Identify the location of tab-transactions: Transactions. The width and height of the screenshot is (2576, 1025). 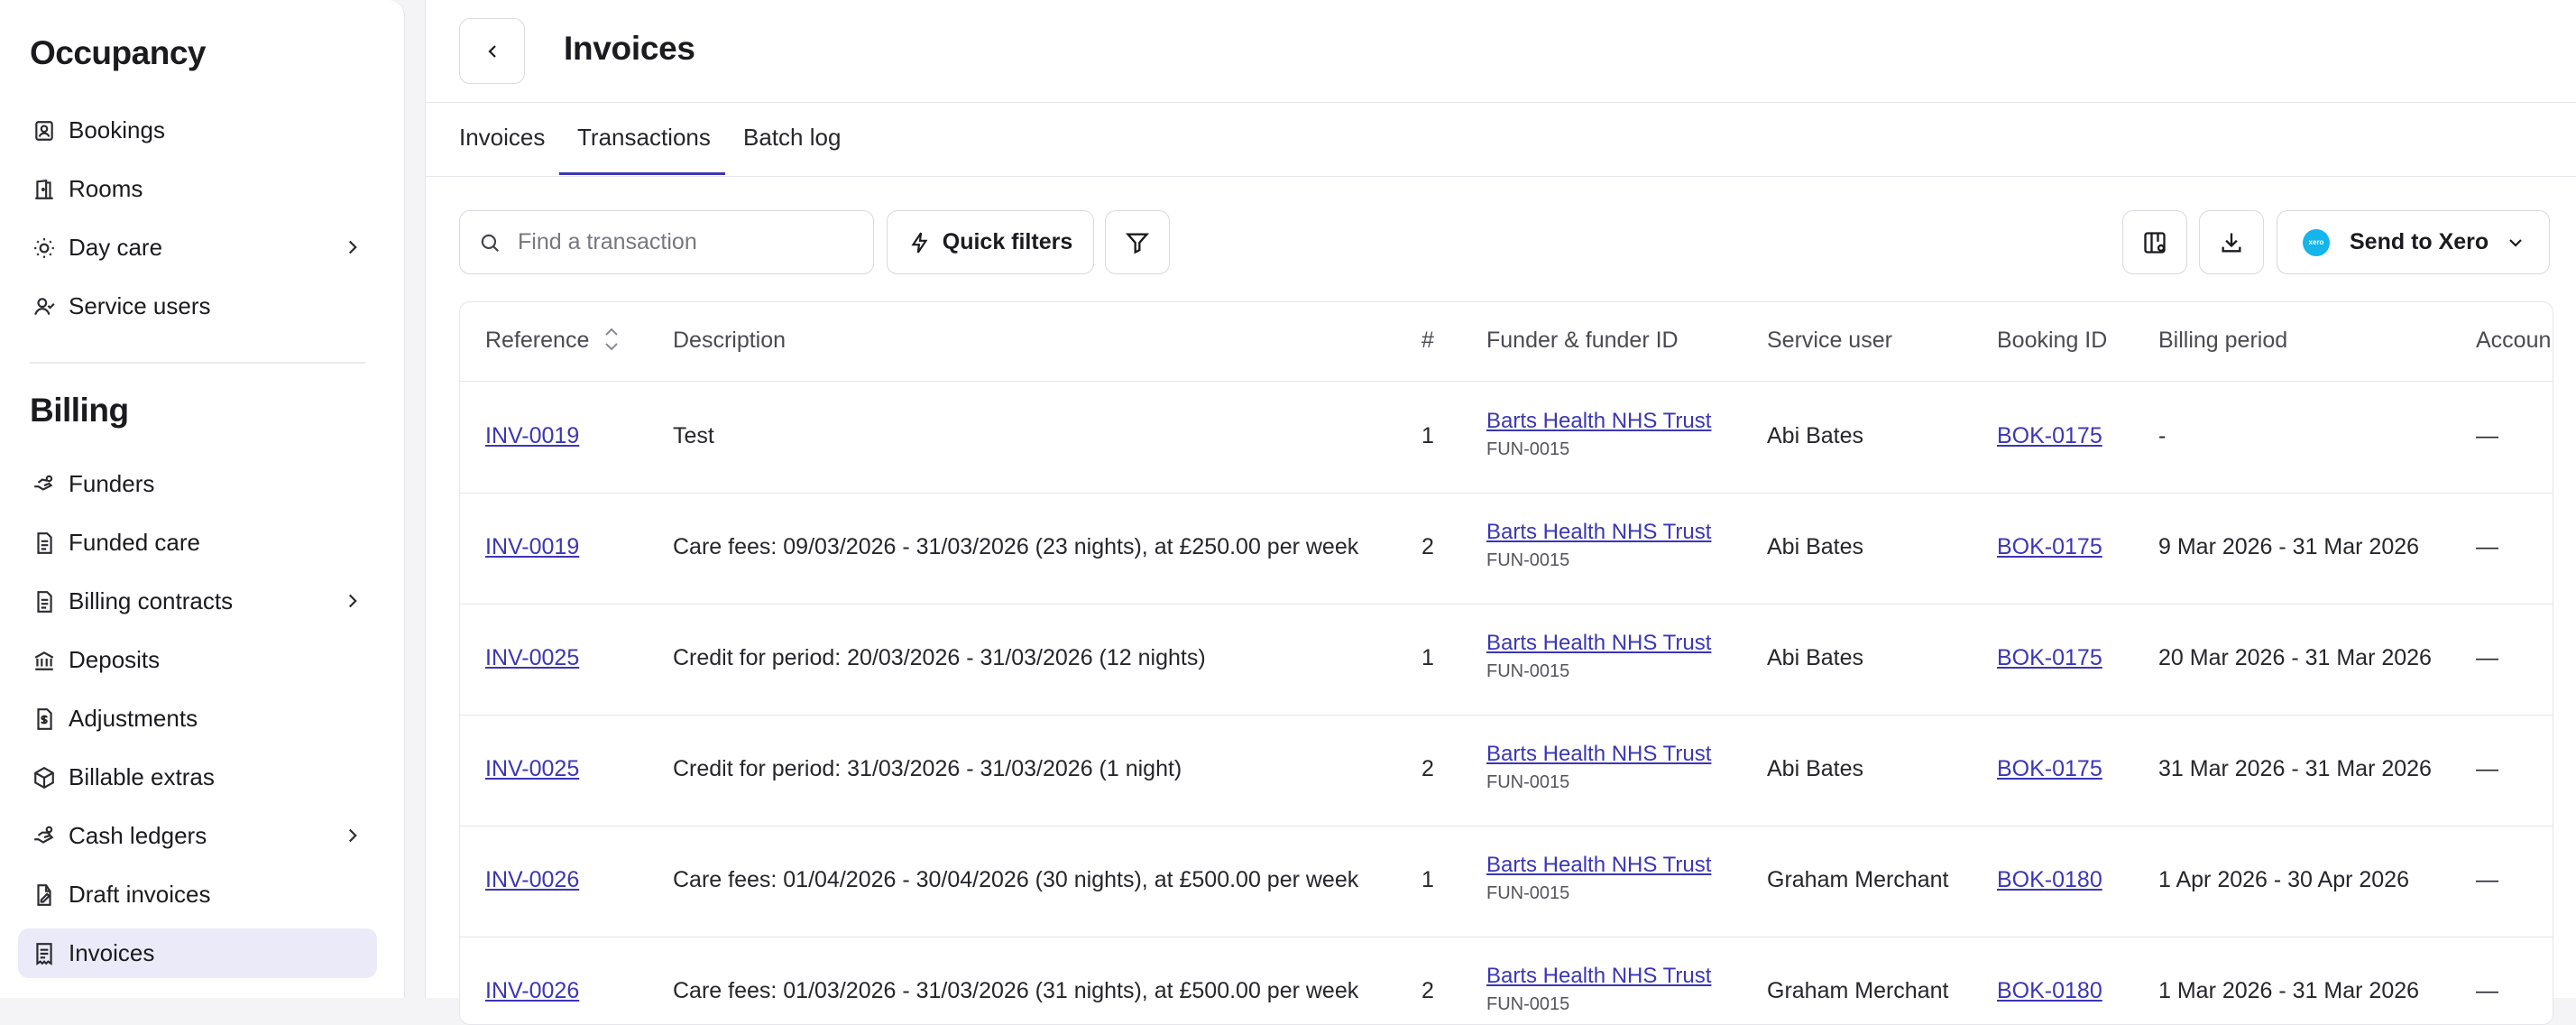
(644, 138).